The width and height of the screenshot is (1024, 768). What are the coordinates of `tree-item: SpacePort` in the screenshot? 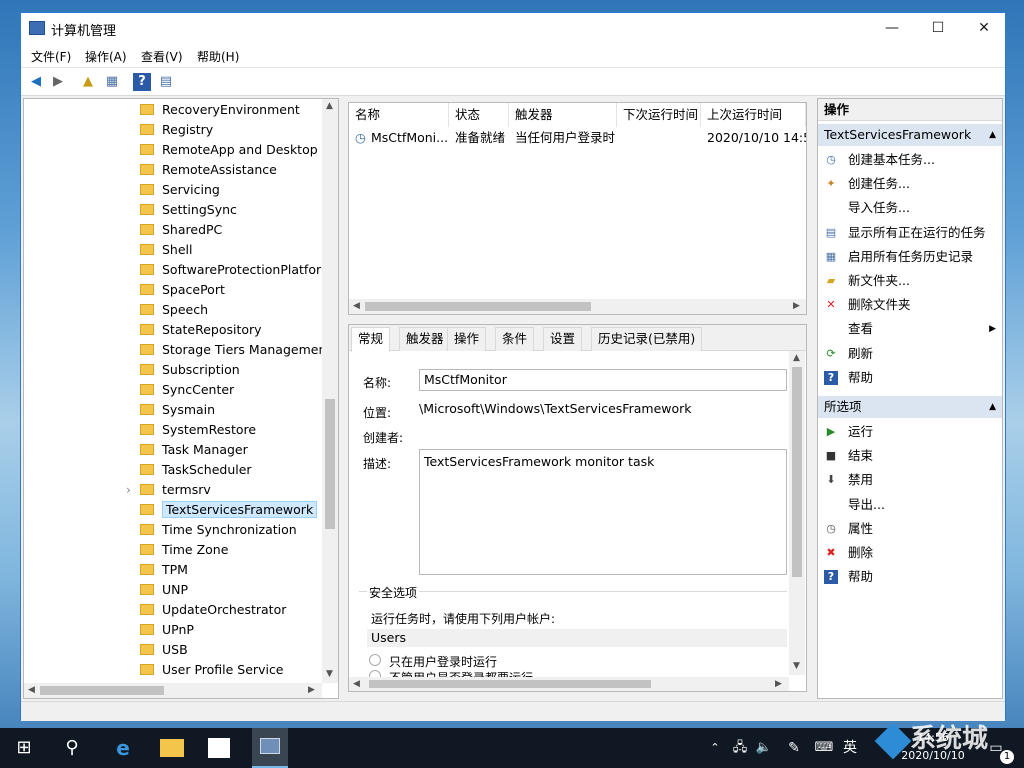 It's located at (182, 290).